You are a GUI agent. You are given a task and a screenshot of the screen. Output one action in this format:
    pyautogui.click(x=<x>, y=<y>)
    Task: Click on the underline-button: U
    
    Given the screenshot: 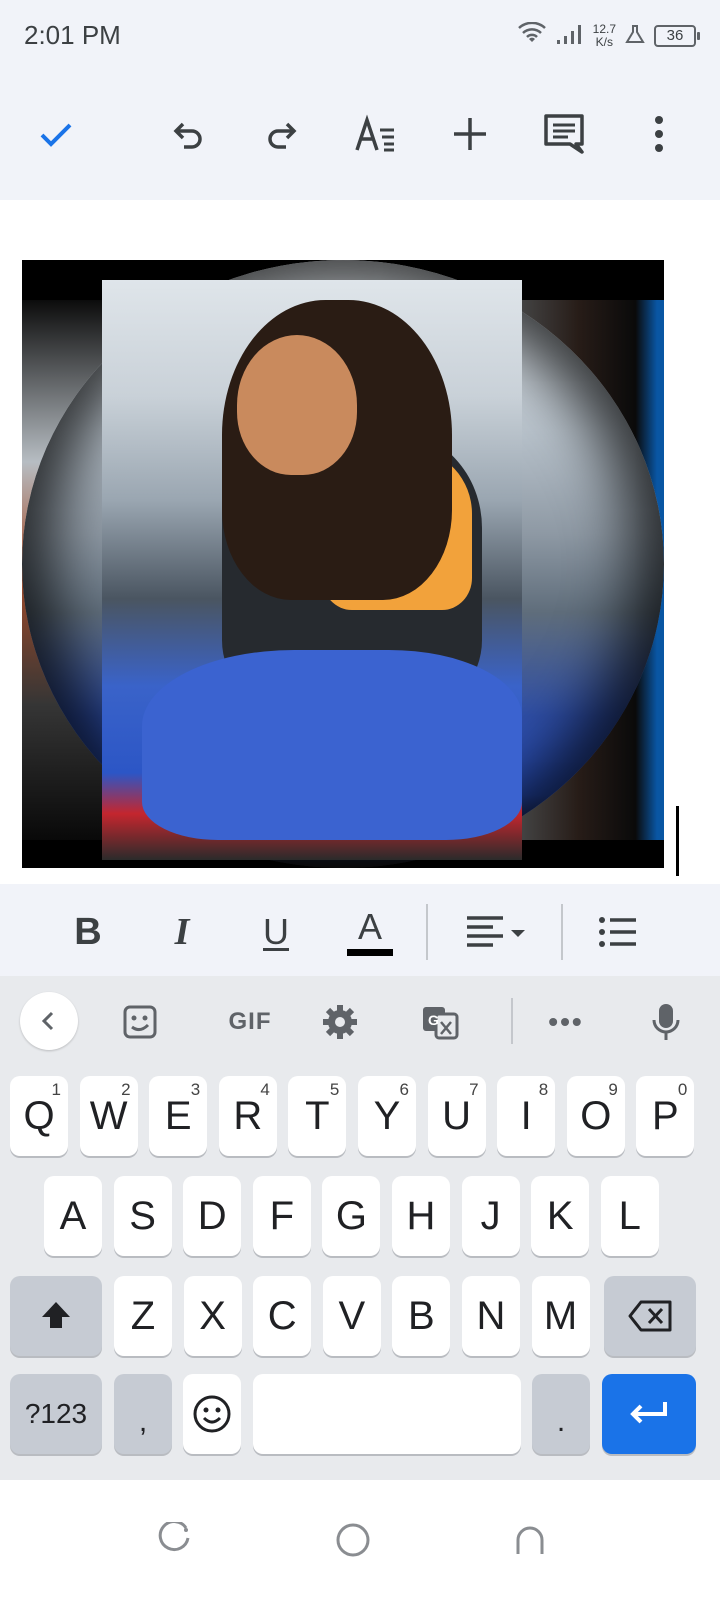 What is the action you would take?
    pyautogui.click(x=276, y=932)
    